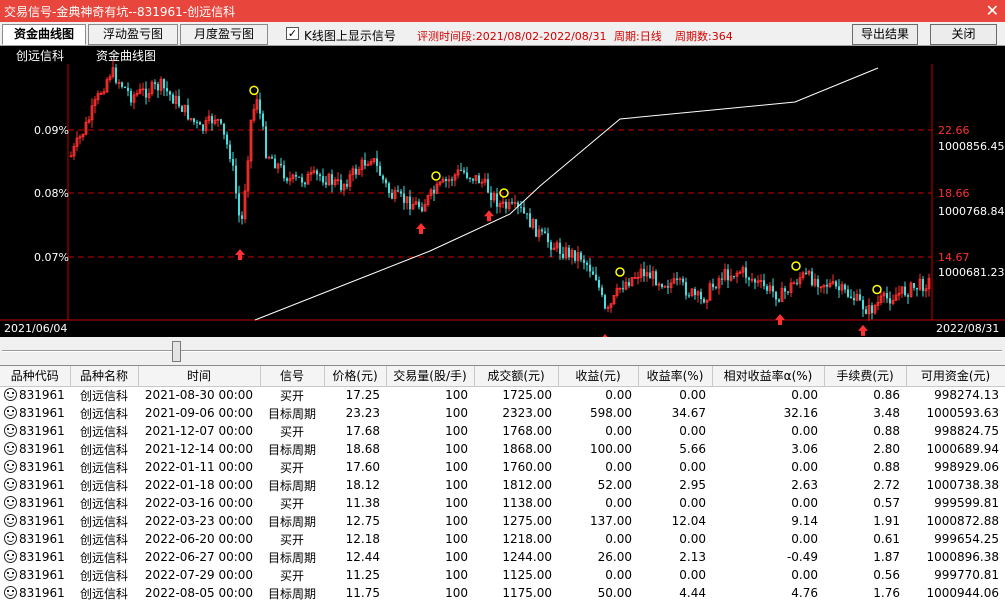 Image resolution: width=1005 pixels, height=615 pixels. Describe the element at coordinates (362, 413) in the screenshot. I see `table-cell: 23.23` at that location.